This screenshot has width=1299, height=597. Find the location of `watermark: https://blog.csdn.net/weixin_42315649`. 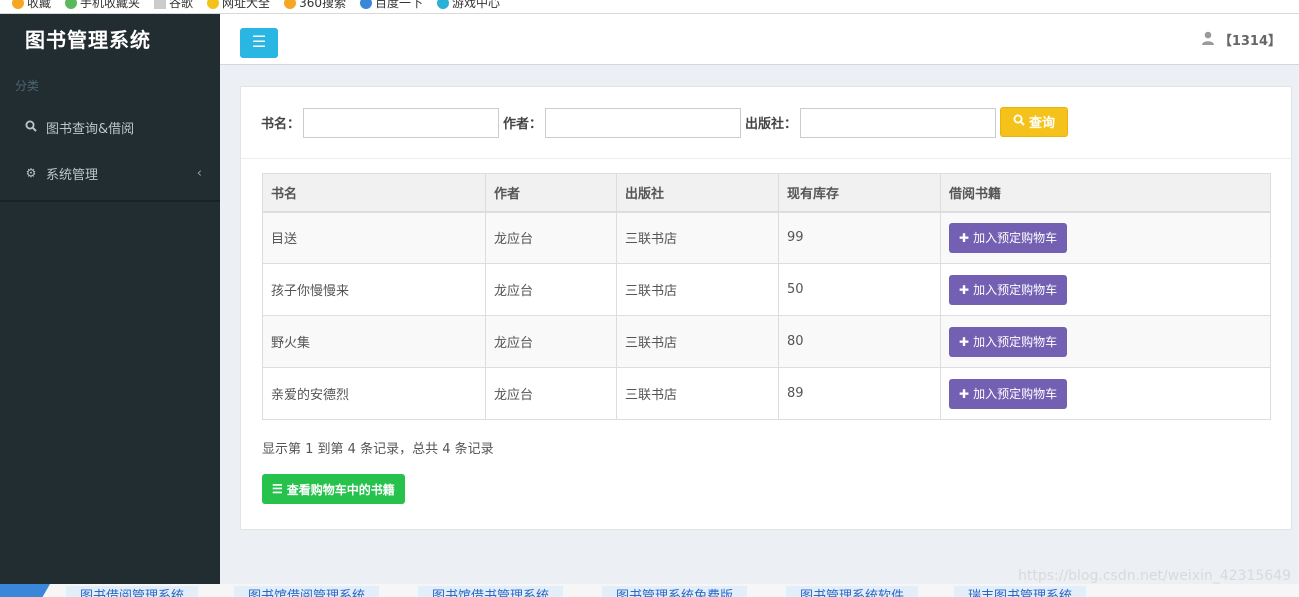

watermark: https://blog.csdn.net/weixin_42315649 is located at coordinates (1154, 576).